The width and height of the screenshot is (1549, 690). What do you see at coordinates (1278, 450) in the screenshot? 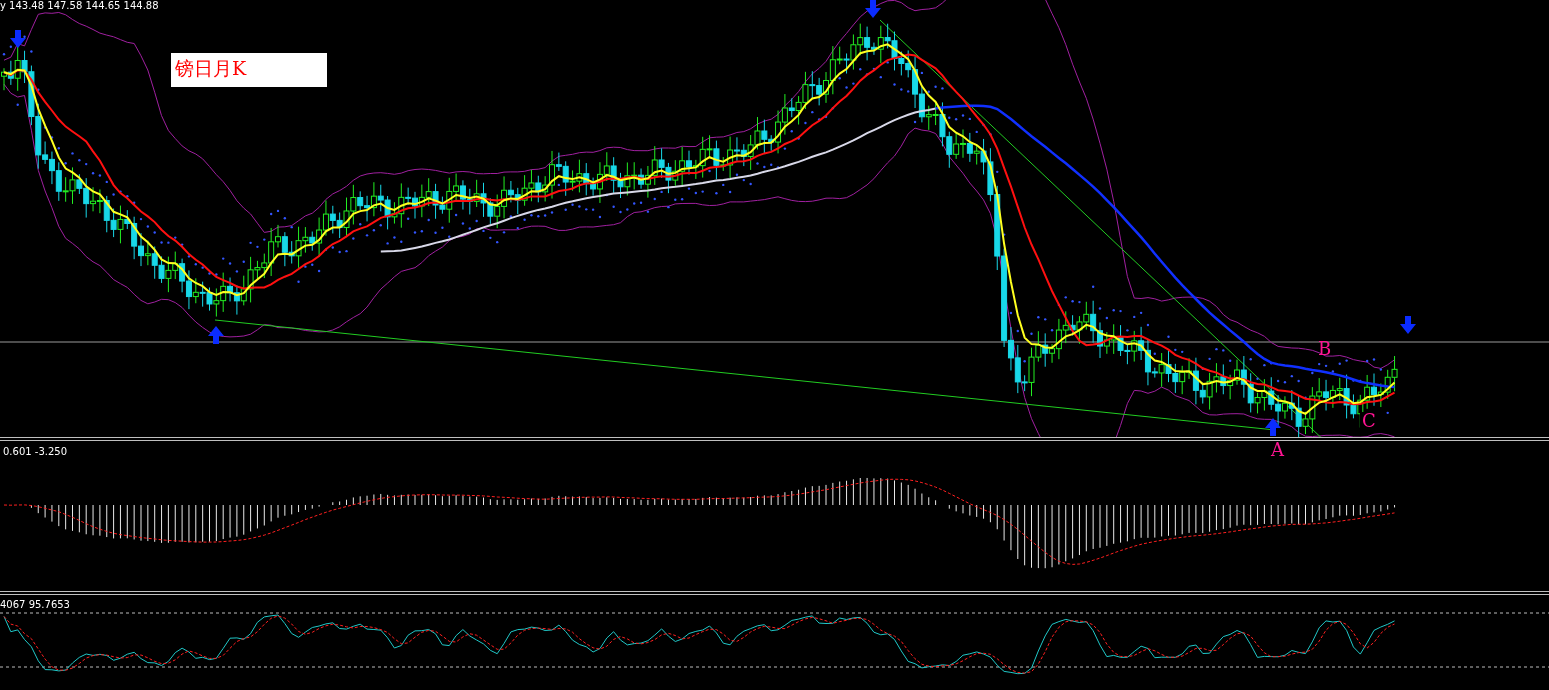
I see `point-label: A` at bounding box center [1278, 450].